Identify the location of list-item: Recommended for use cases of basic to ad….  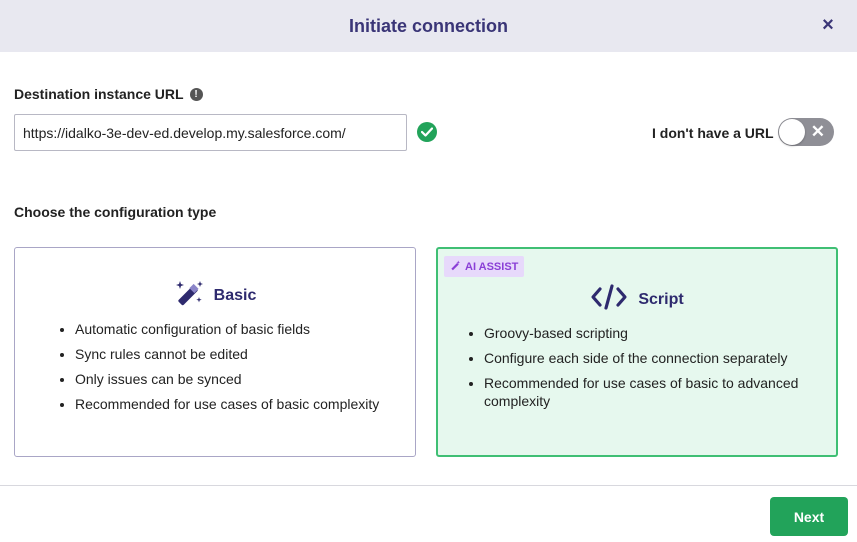
(650, 392).